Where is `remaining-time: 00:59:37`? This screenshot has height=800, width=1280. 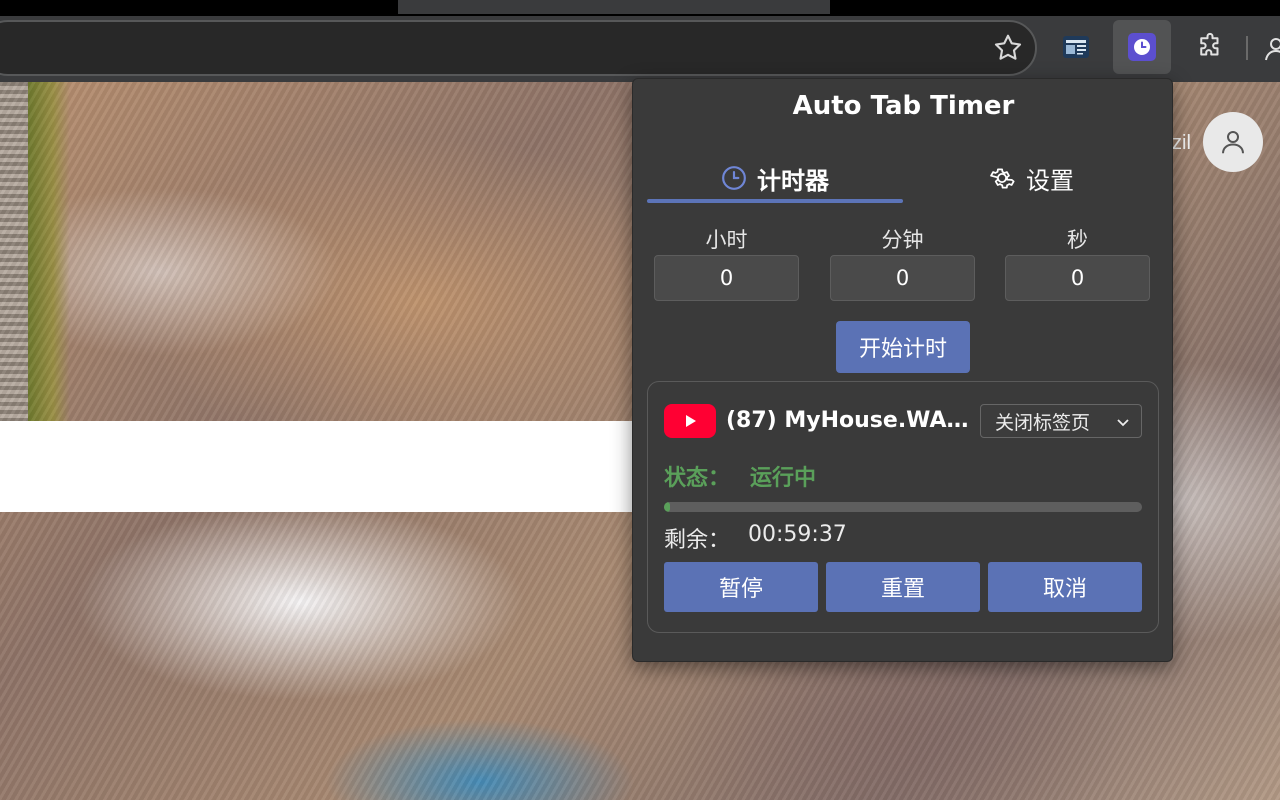
remaining-time: 00:59:37 is located at coordinates (797, 534).